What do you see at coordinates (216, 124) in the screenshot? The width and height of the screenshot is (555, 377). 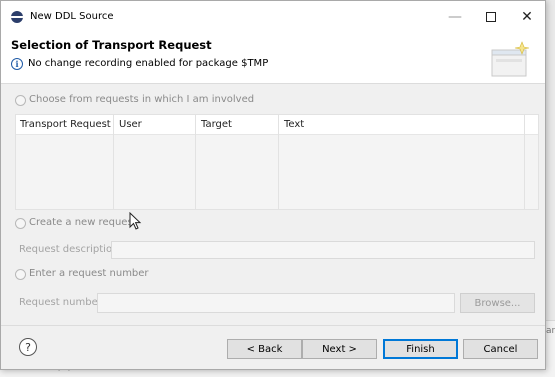 I see `column-header-target: Target` at bounding box center [216, 124].